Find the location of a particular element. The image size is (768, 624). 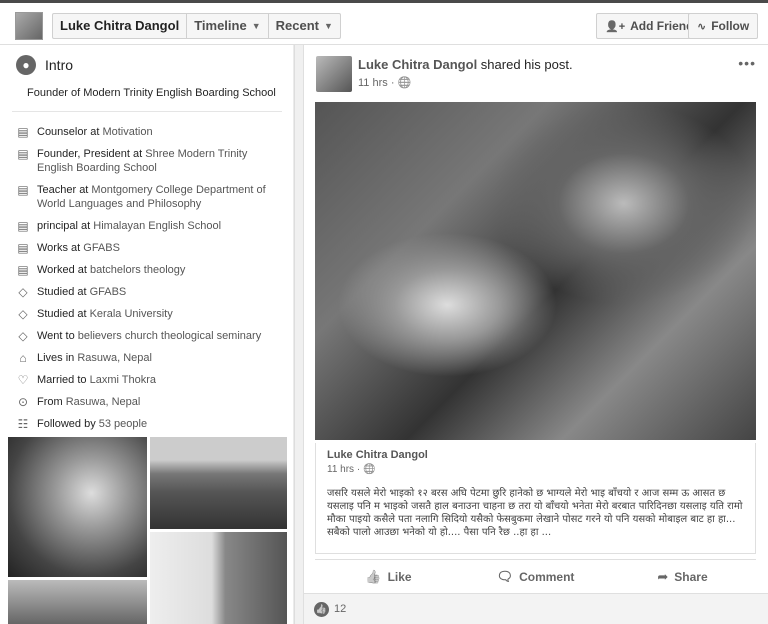

intro-item-link: 53 people is located at coordinates (123, 424).